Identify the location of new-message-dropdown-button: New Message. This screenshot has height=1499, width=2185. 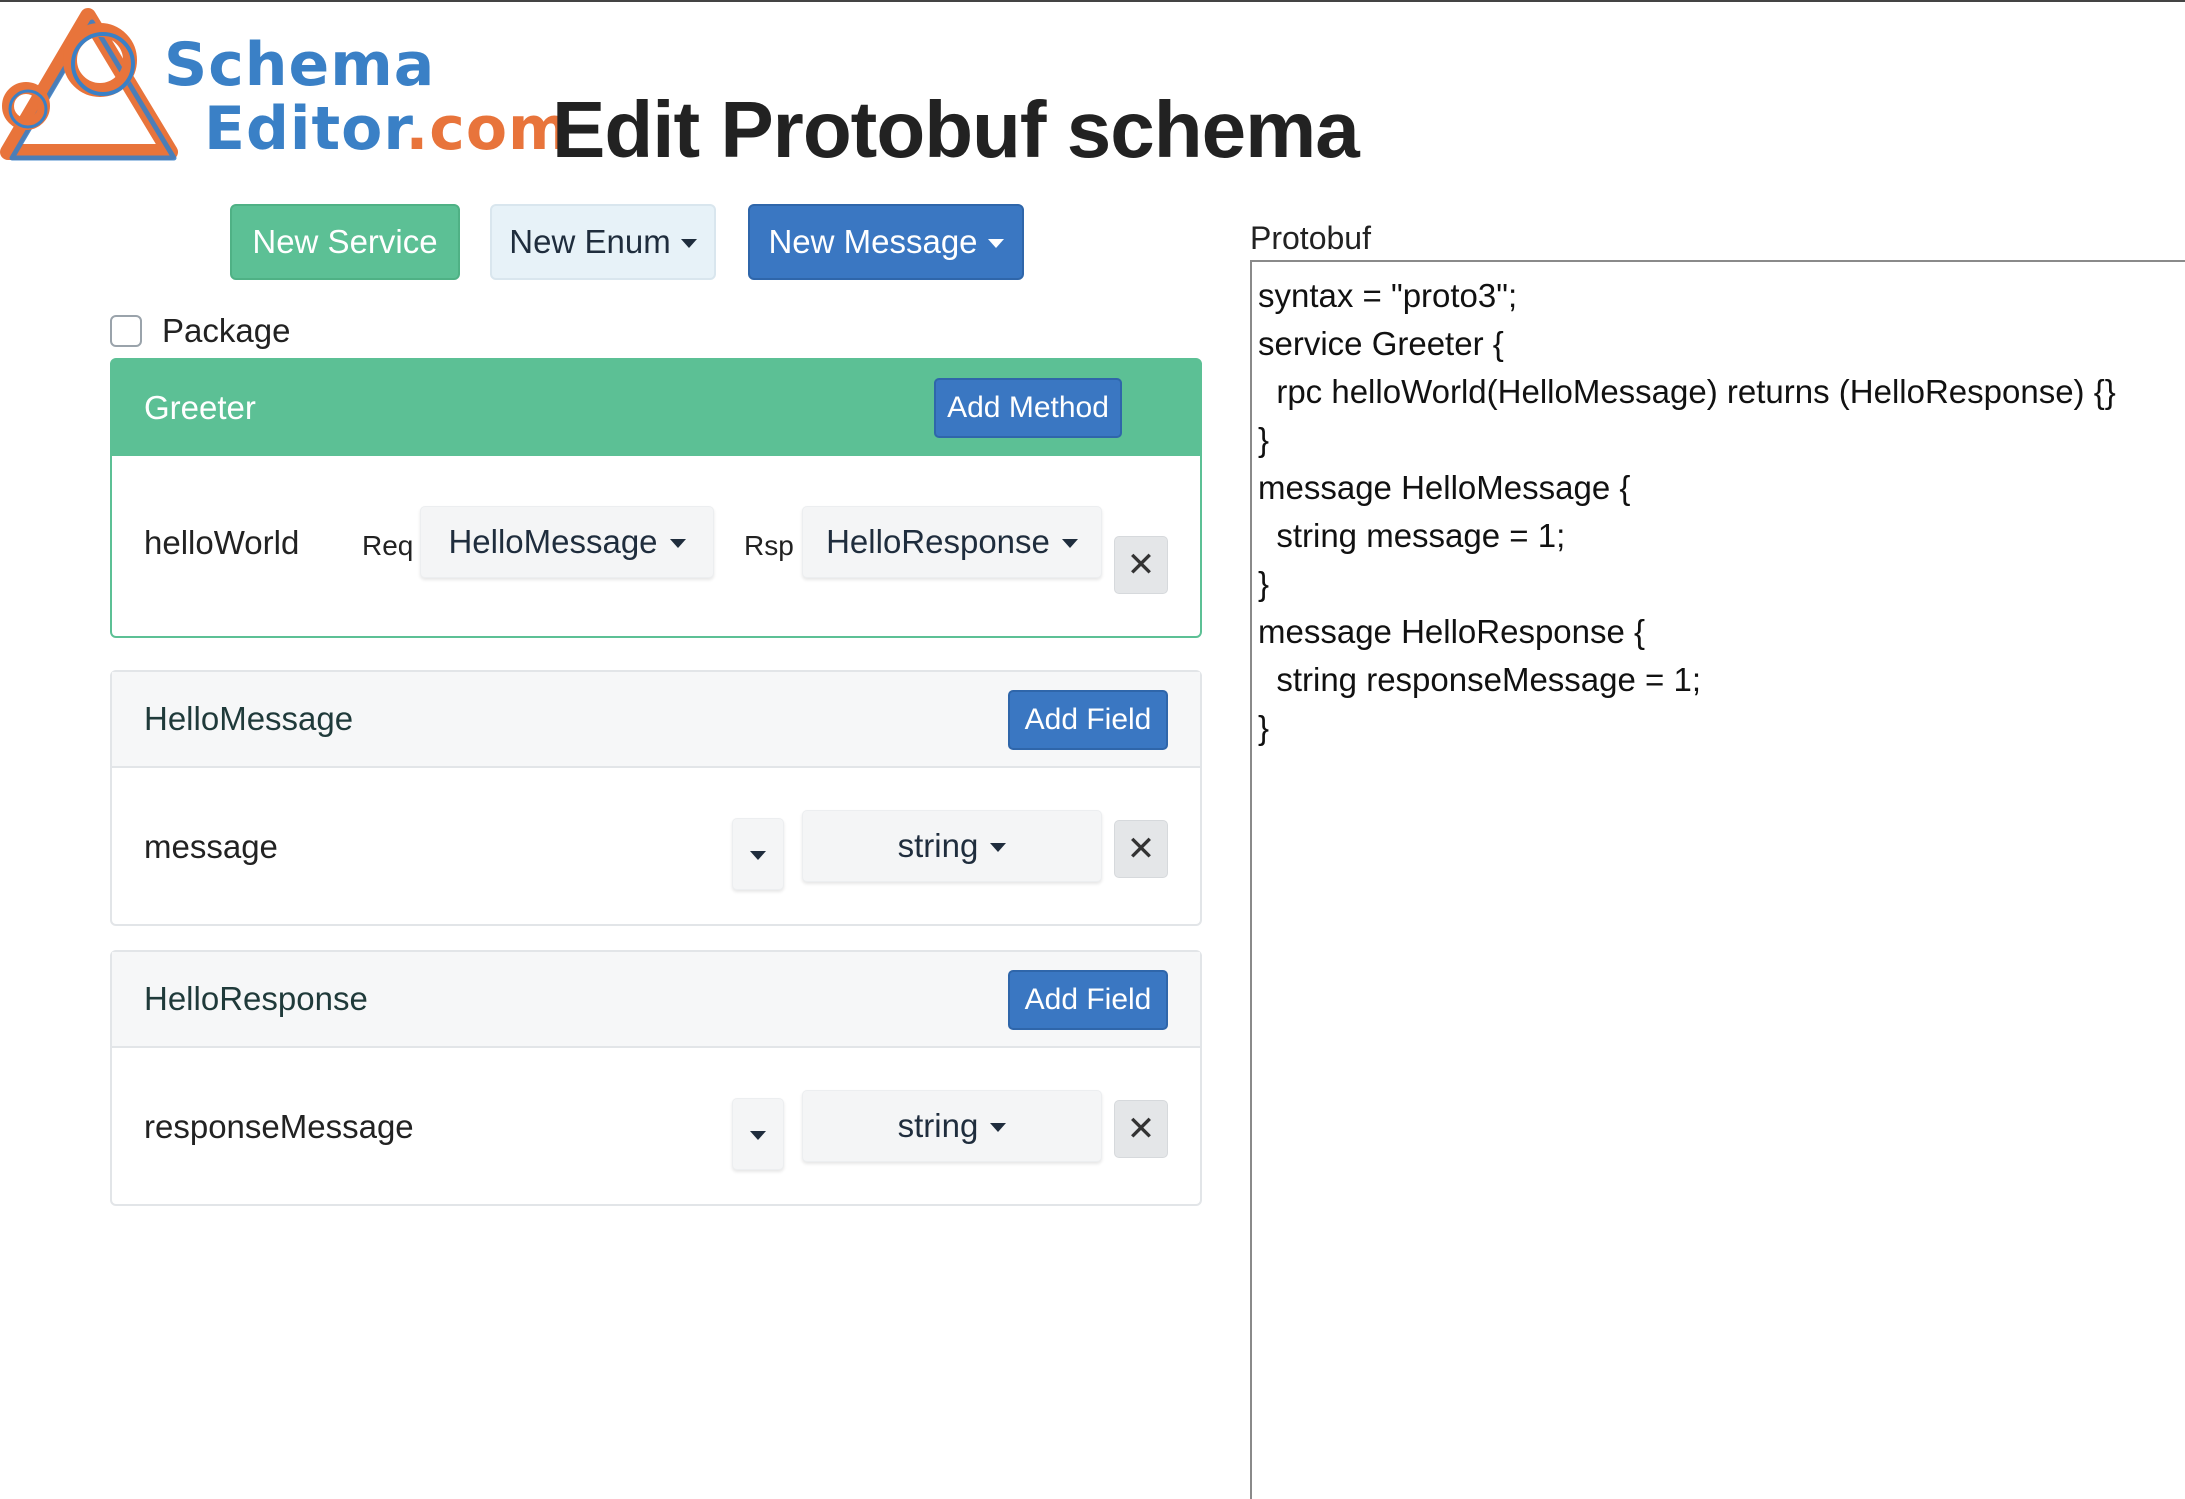
(886, 242).